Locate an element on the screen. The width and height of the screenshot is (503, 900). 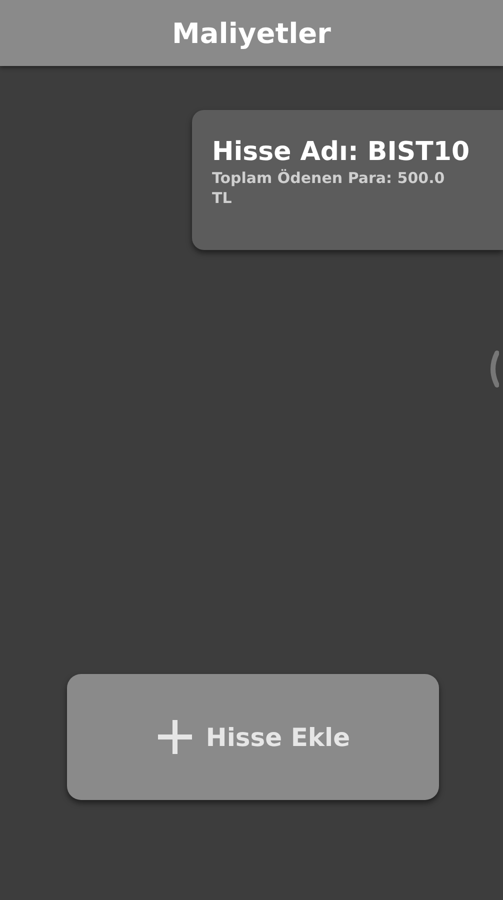
stock-card: Hisse Adı: BIST10 Toplam Ödenen Para: 500.0 TL is located at coordinates (347, 180).